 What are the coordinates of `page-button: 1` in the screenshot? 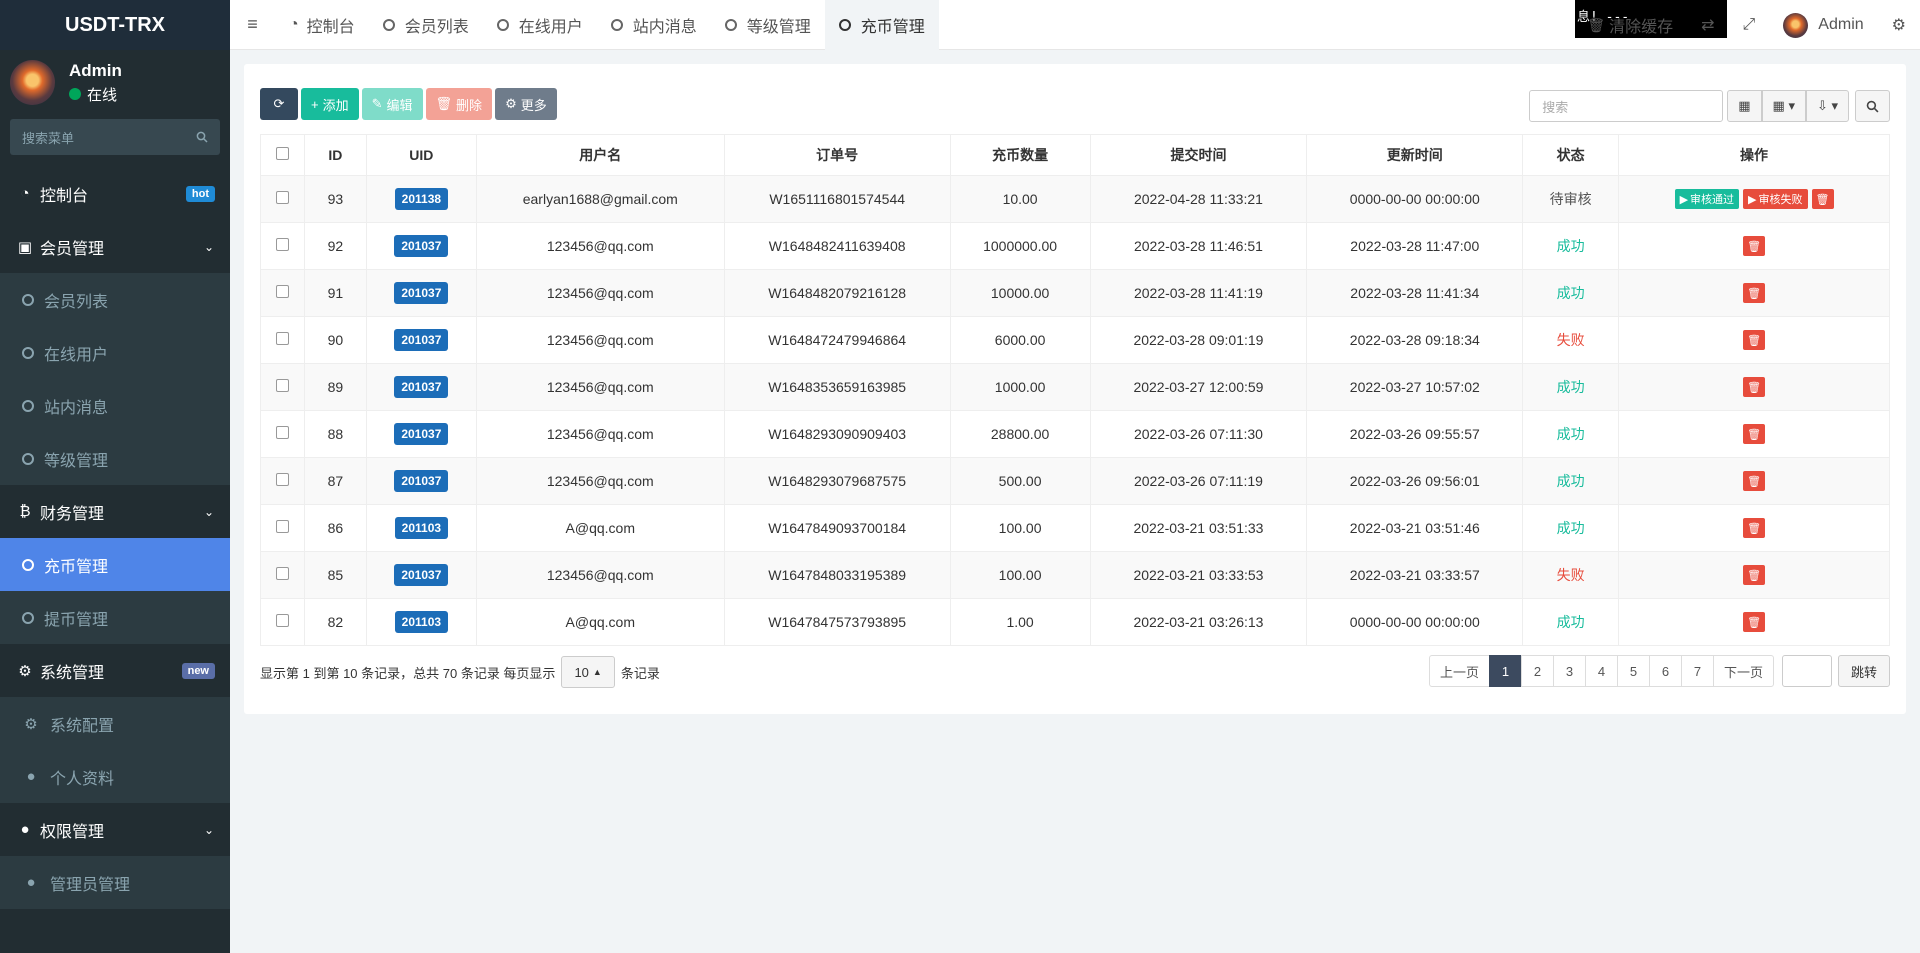 It's located at (1505, 671).